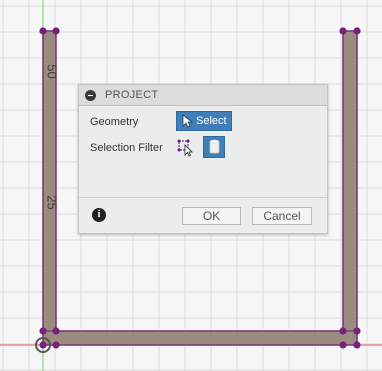 Image resolution: width=382 pixels, height=371 pixels. What do you see at coordinates (52, 202) in the screenshot?
I see `dimension-label-25: 25` at bounding box center [52, 202].